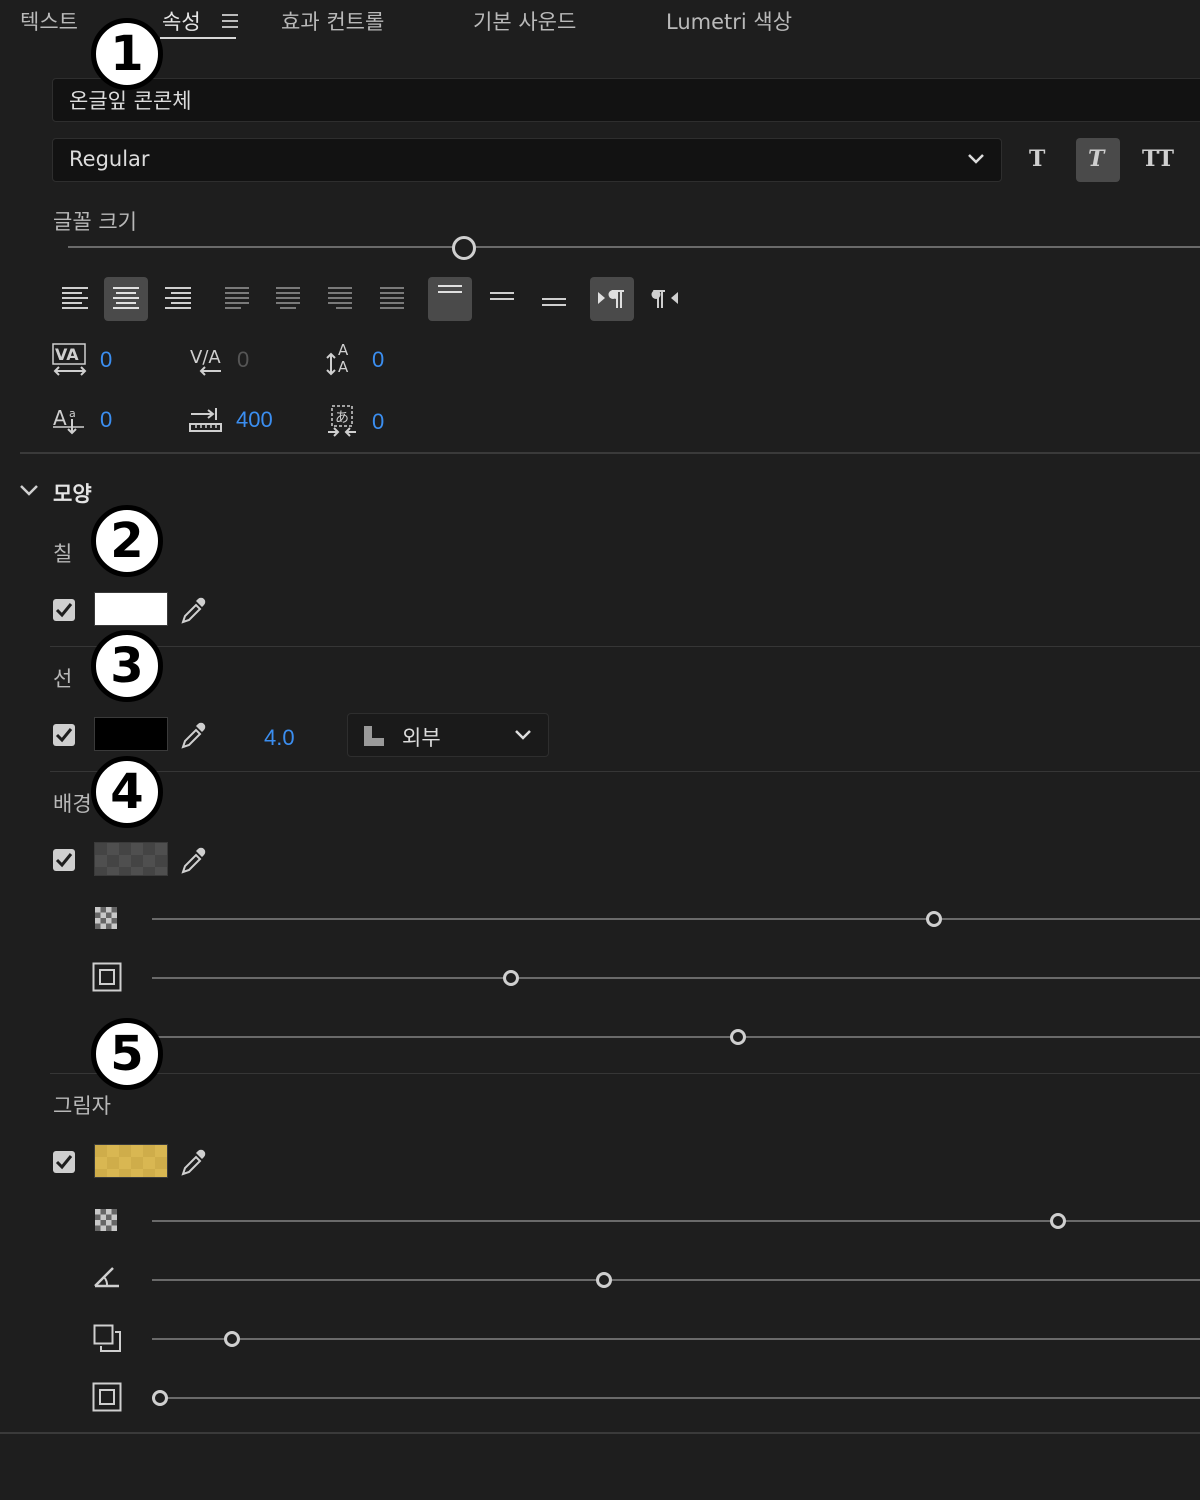 The height and width of the screenshot is (1500, 1200). What do you see at coordinates (502, 298) in the screenshot?
I see `align-middle-icon` at bounding box center [502, 298].